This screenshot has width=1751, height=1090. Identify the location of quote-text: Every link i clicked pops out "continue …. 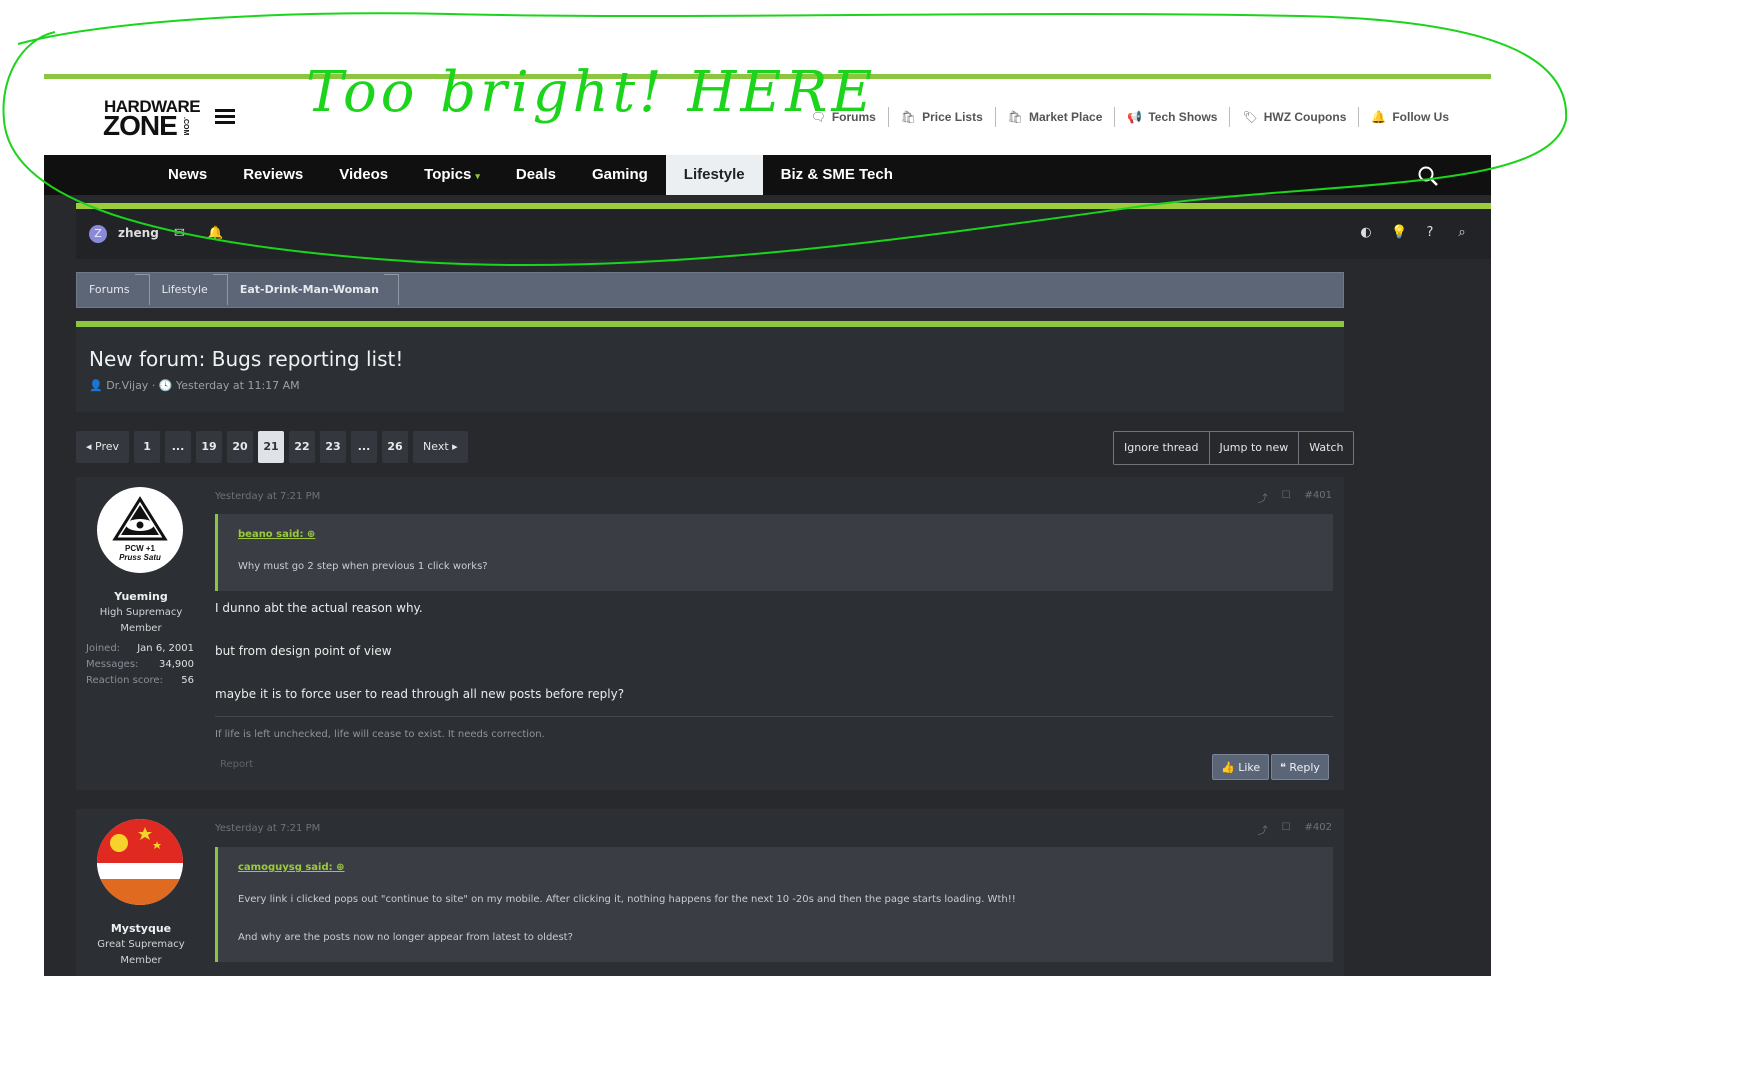
(627, 899).